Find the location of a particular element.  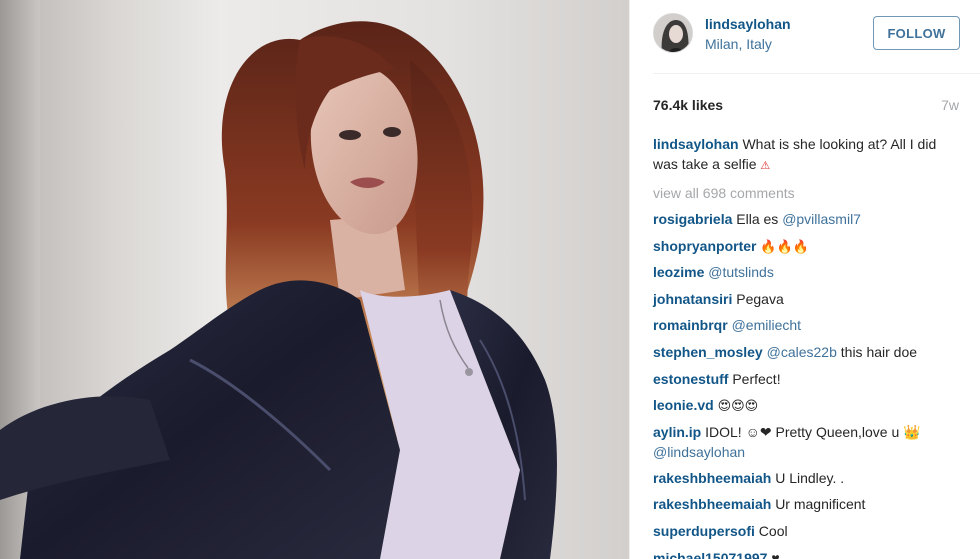

comment-item: romainbrqr @emiliecht is located at coordinates (808, 328).